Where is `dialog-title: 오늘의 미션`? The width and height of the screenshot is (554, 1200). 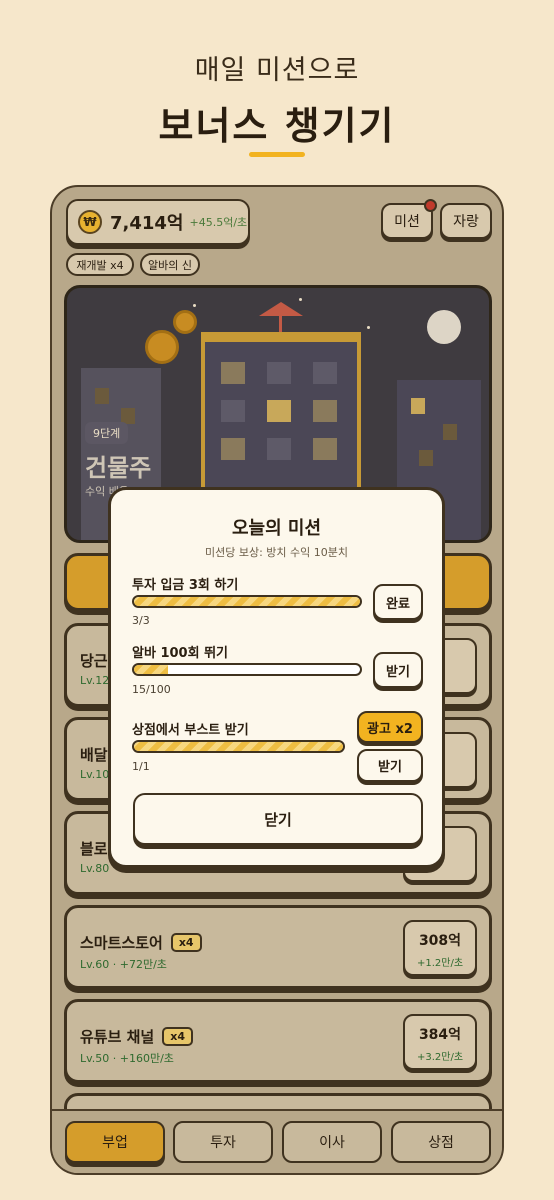
dialog-title: 오늘의 미션 is located at coordinates (276, 528).